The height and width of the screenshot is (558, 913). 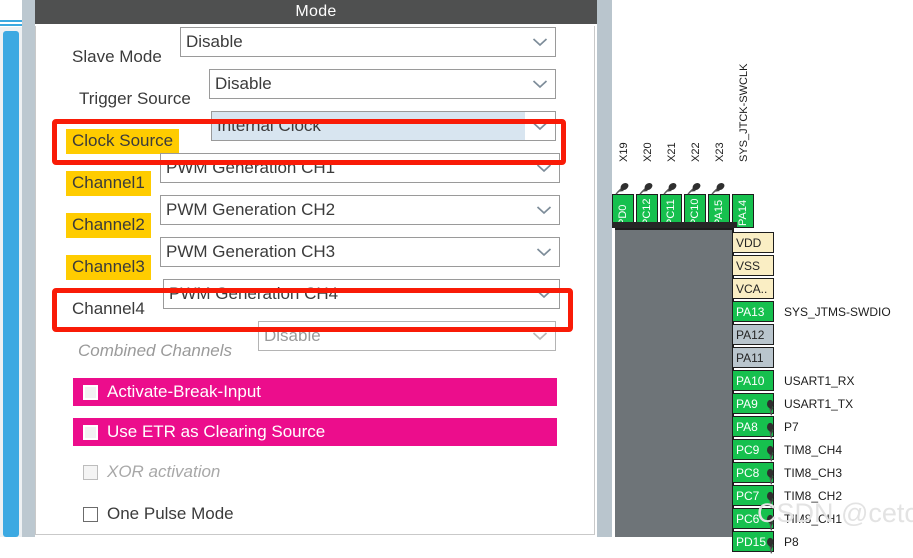 I want to click on checkbox-row-use-etr-as-clearing-source: Use ETR as Clearing Source, so click(x=315, y=432).